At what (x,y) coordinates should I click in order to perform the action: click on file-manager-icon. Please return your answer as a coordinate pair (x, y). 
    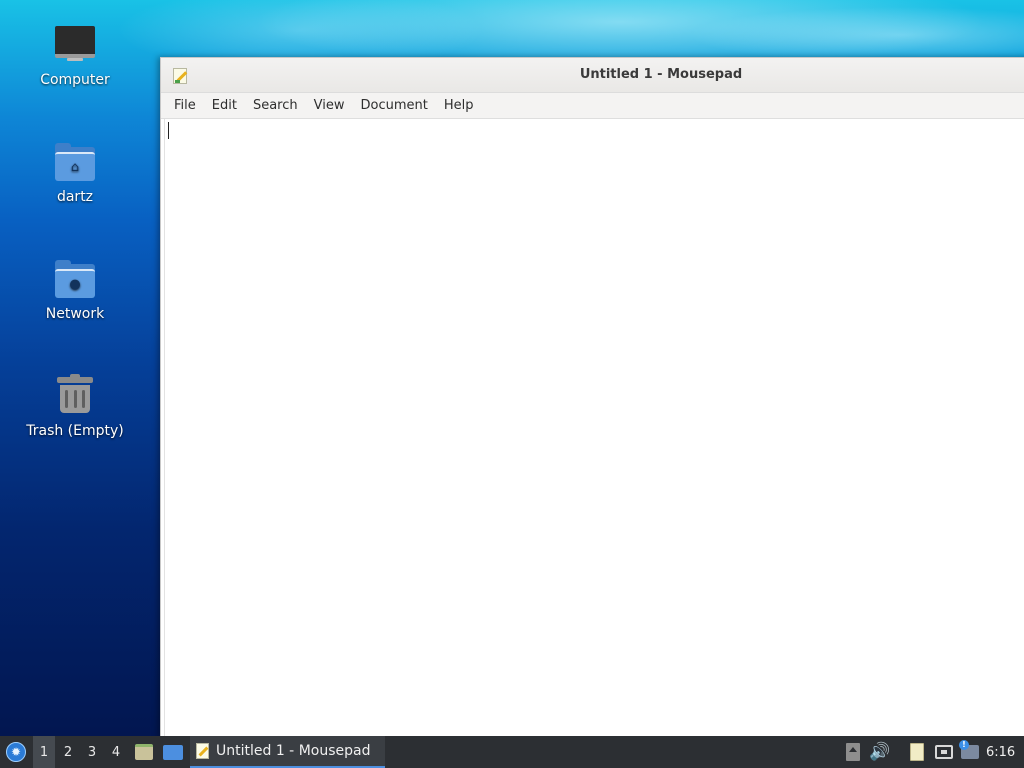
    Looking at the image, I should click on (144, 752).